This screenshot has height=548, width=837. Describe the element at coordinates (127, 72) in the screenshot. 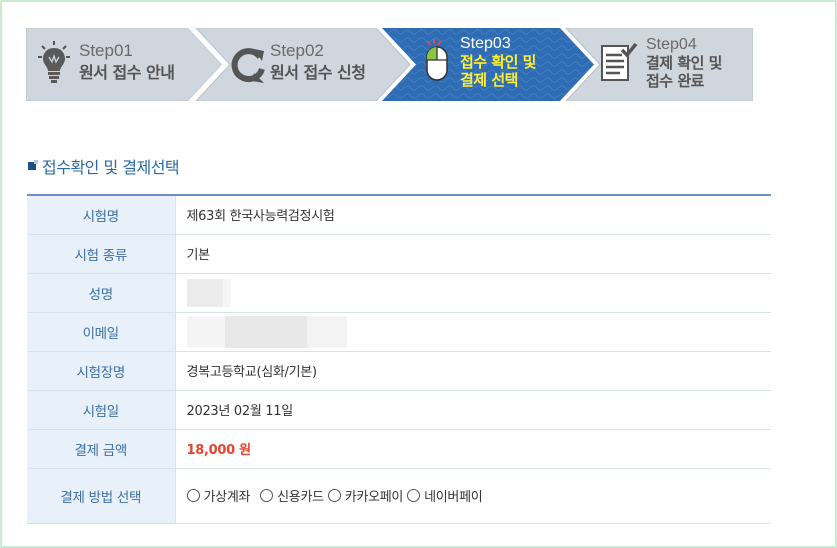

I see `step-01-label: 원서 접수 안내` at that location.